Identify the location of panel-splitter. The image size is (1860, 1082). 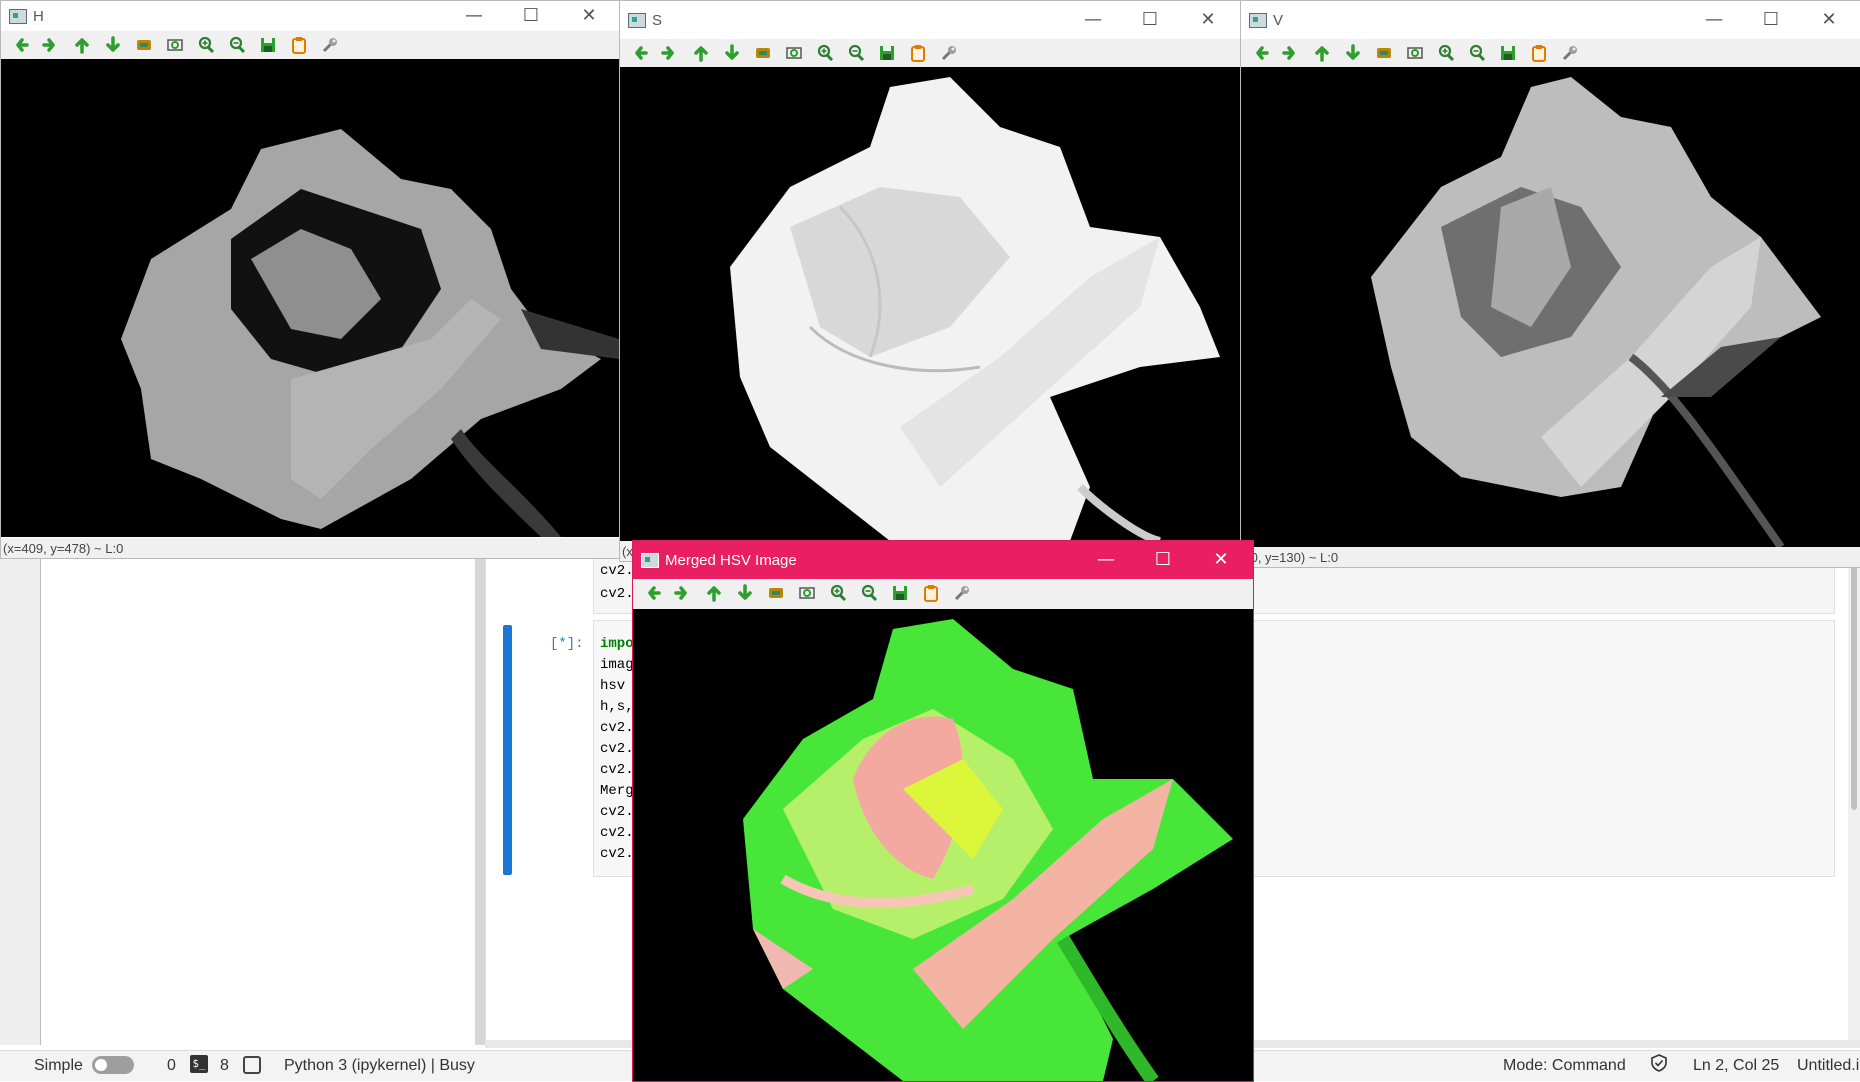
(480, 800).